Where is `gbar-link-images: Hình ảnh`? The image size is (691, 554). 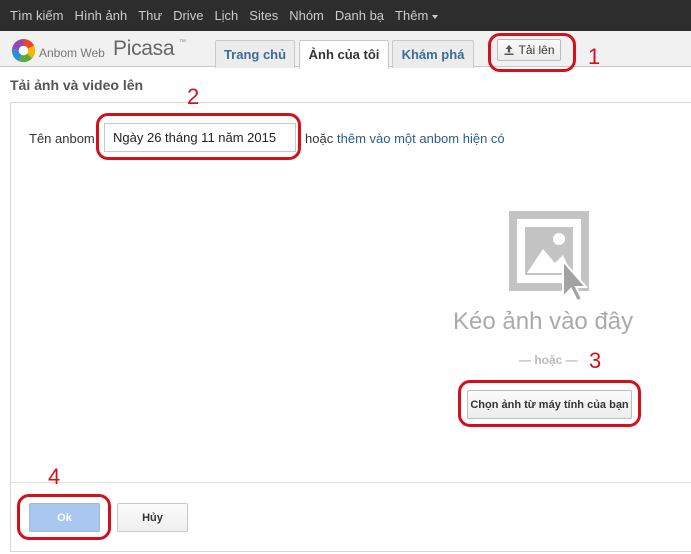
gbar-link-images: Hình ảnh is located at coordinates (100, 15).